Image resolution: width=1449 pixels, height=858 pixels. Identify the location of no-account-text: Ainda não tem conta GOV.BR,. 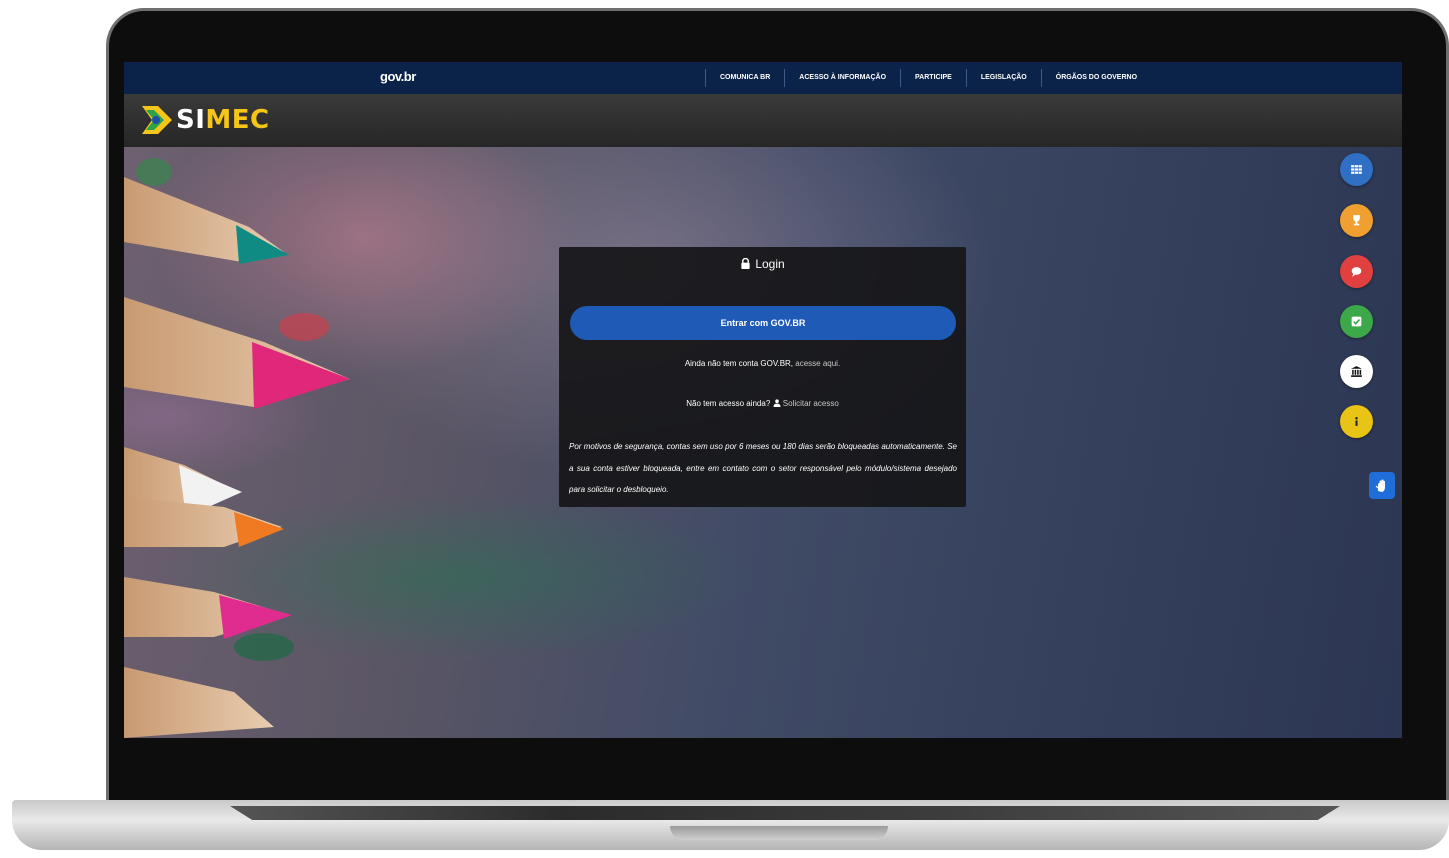
(739, 363).